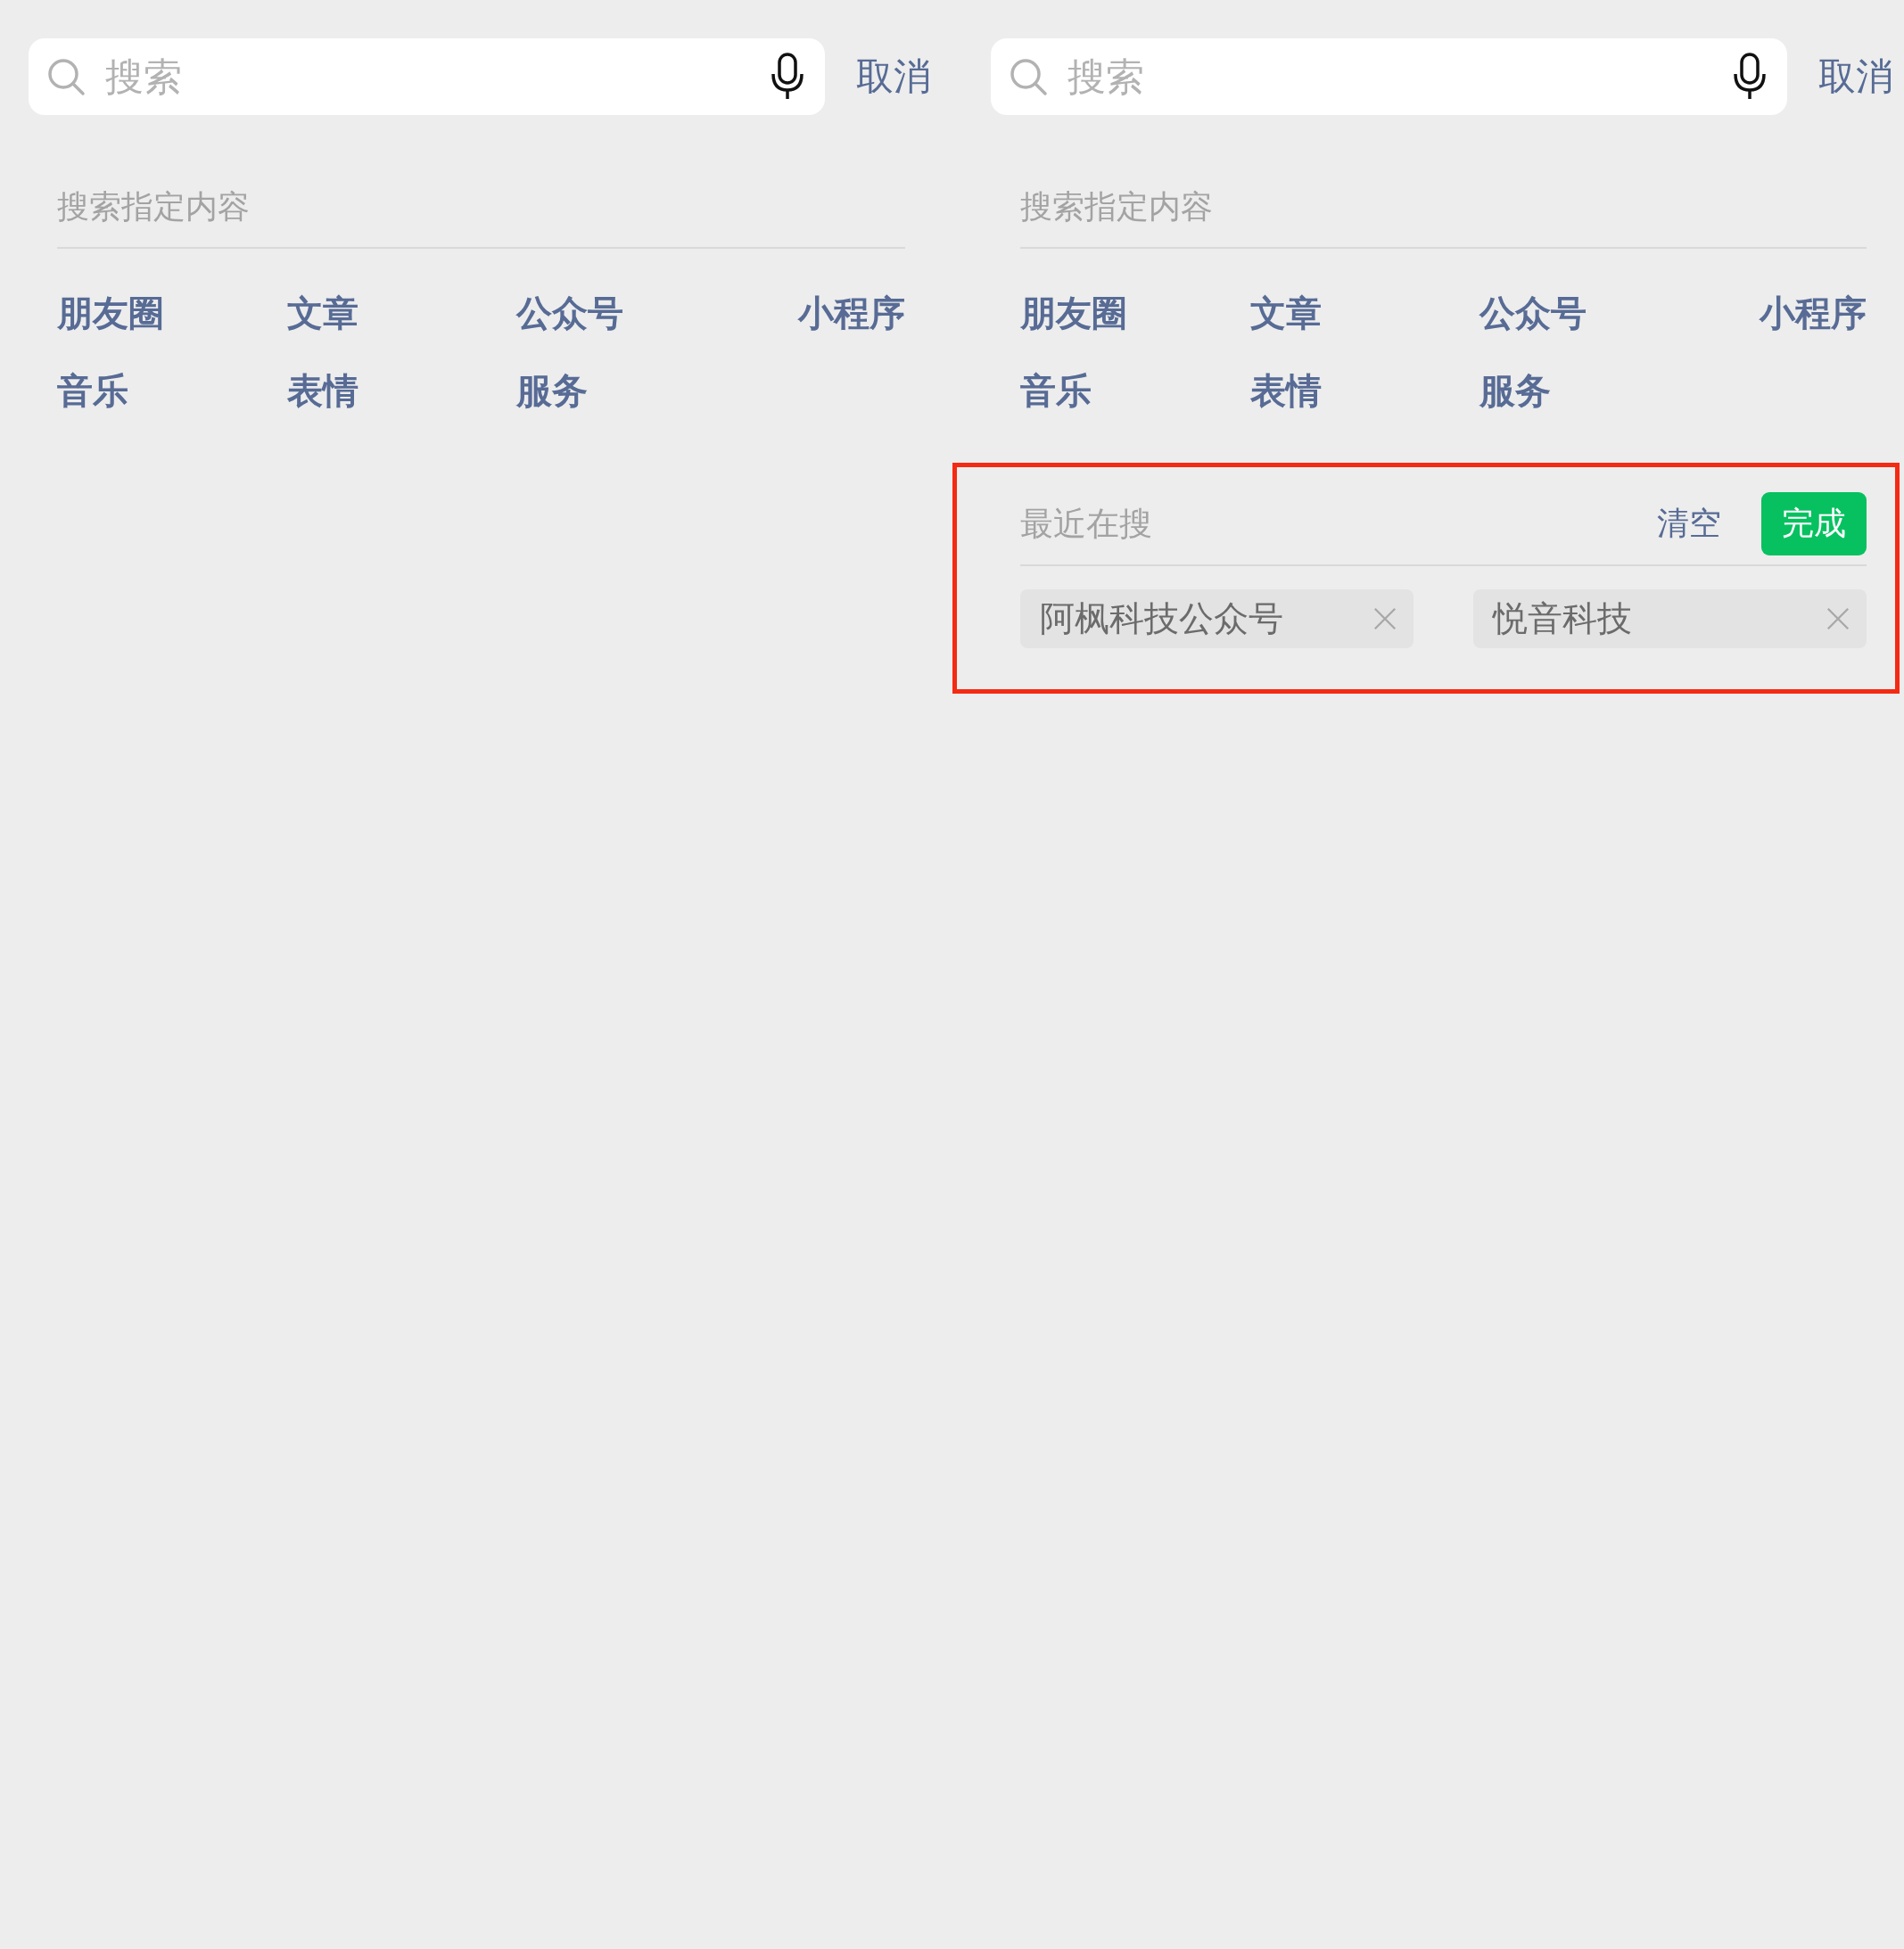  Describe the element at coordinates (1670, 618) in the screenshot. I see `history-tag: 悦音科技` at that location.